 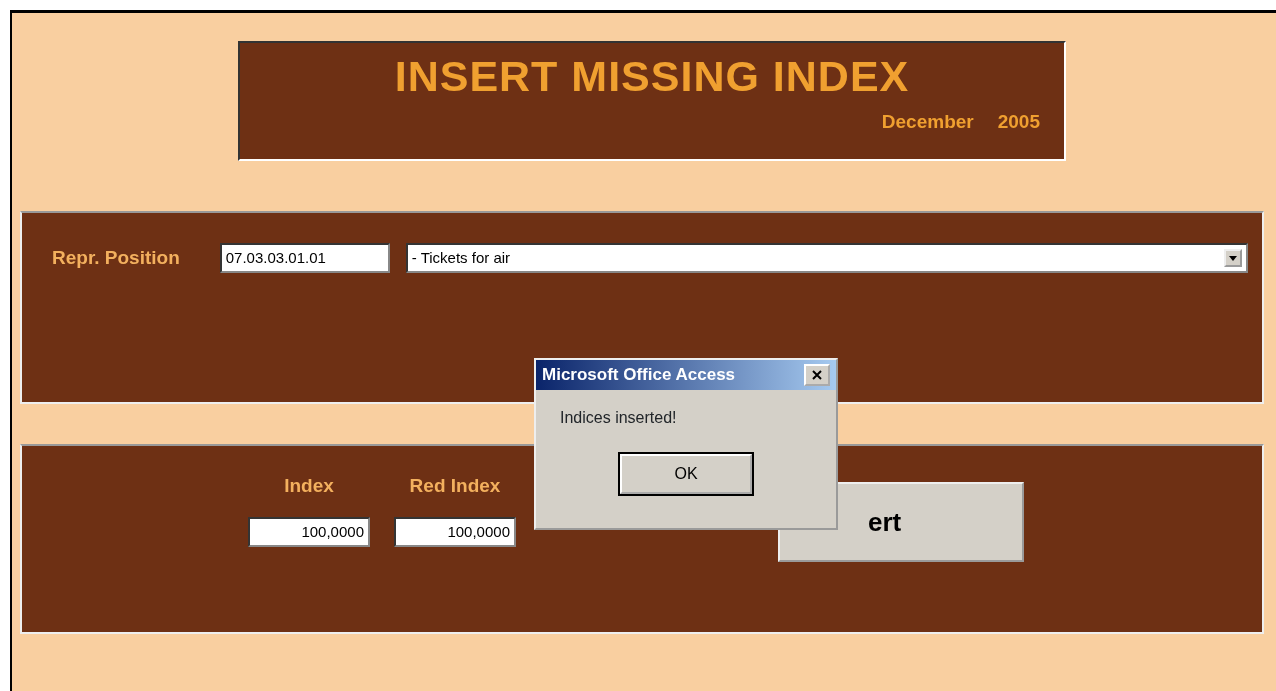 What do you see at coordinates (1018, 122) in the screenshot?
I see `year-label: 2005` at bounding box center [1018, 122].